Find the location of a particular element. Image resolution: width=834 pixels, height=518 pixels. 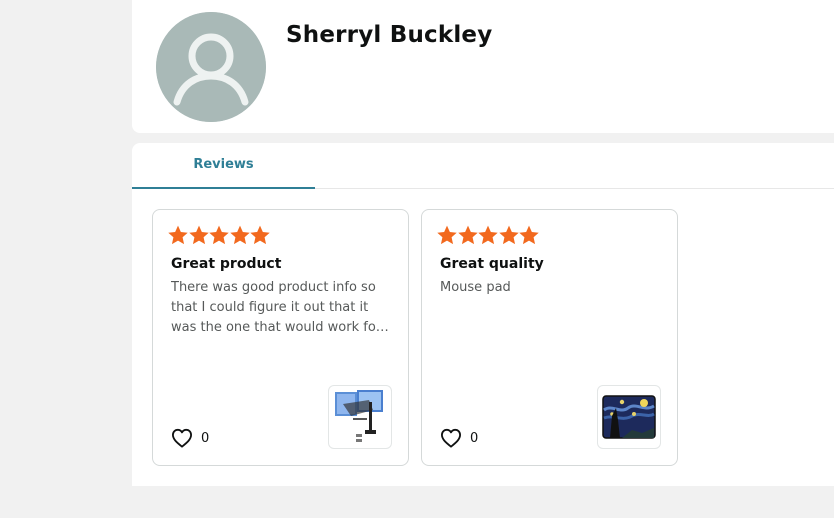

review-title: Great product is located at coordinates (226, 264).